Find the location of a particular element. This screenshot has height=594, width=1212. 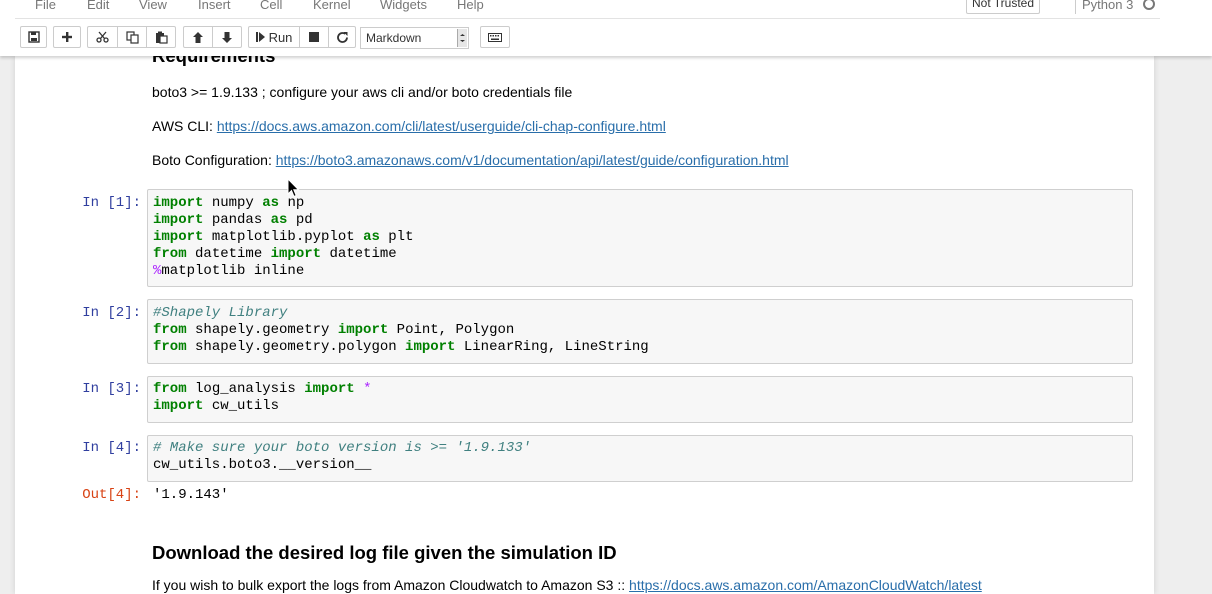

code-token: matplotlib.pyplot is located at coordinates (283, 237).